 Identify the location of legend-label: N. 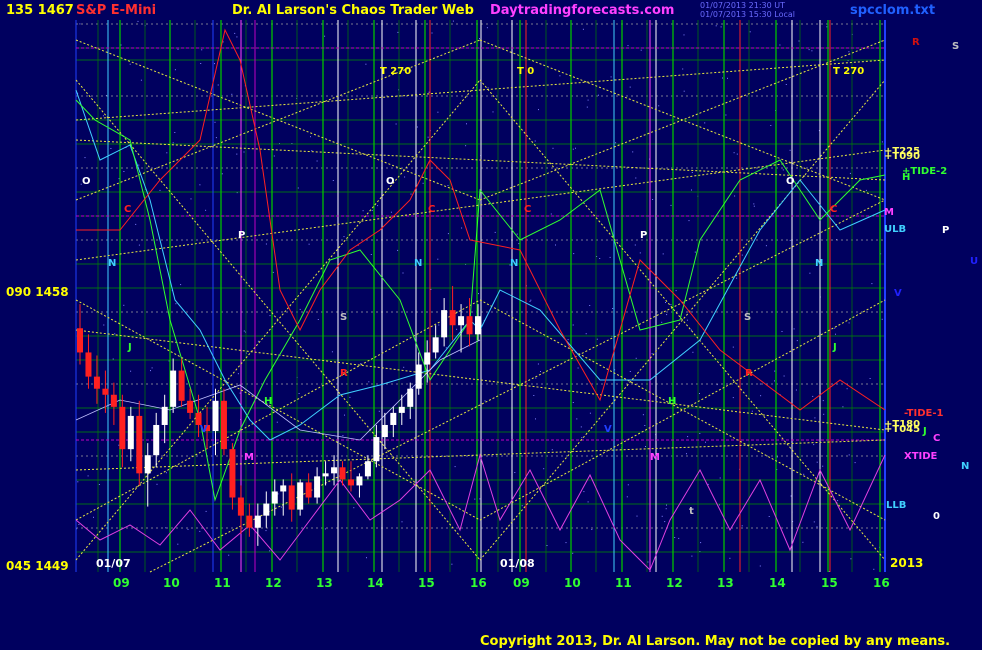
(965, 466).